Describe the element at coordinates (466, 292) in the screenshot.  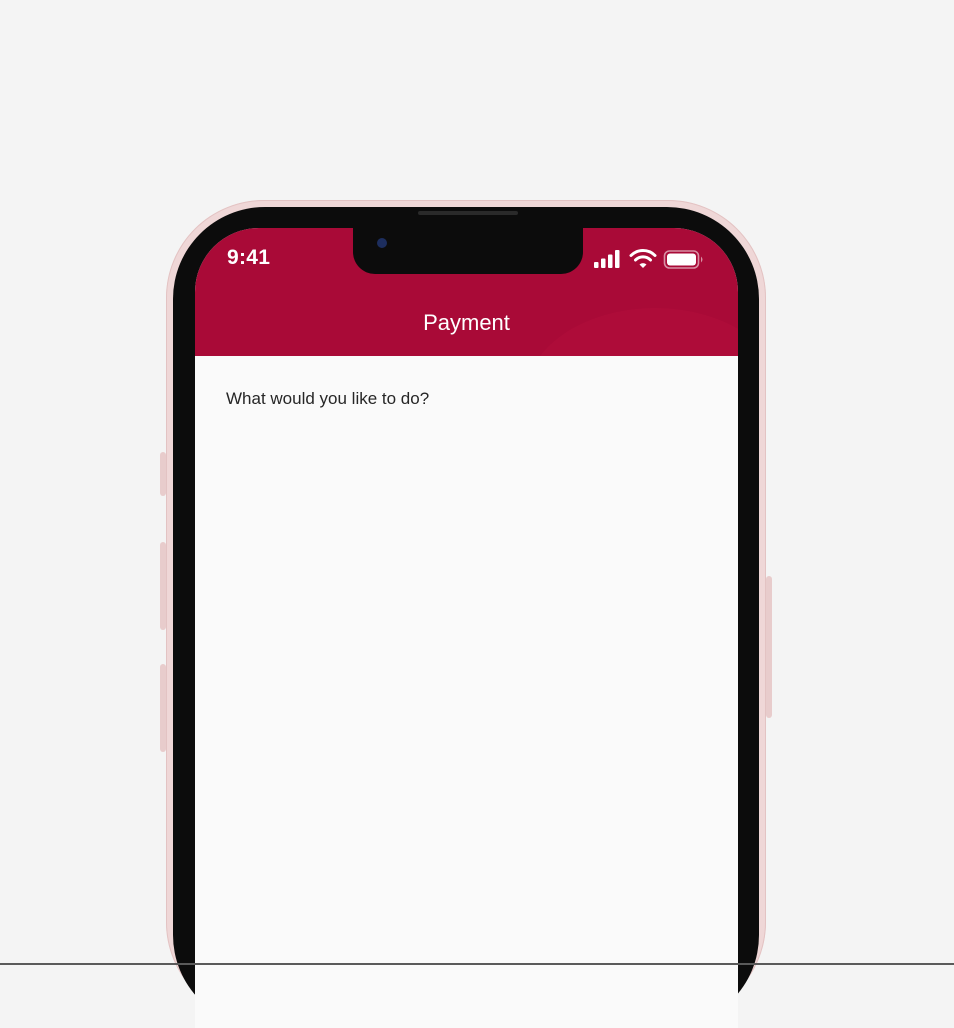
I see `app-header: 9:41 Payment` at that location.